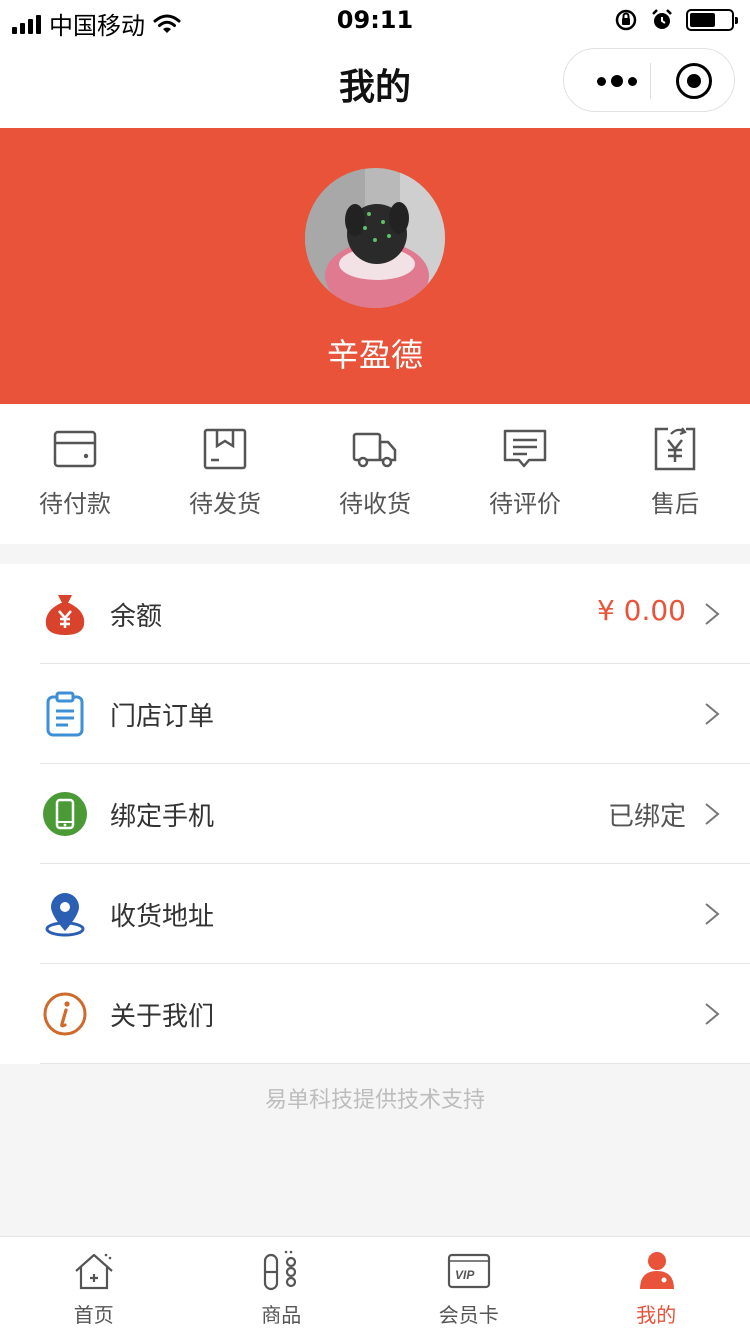 Image resolution: width=750 pixels, height=1334 pixels. I want to click on money-bag-icon, so click(65, 615).